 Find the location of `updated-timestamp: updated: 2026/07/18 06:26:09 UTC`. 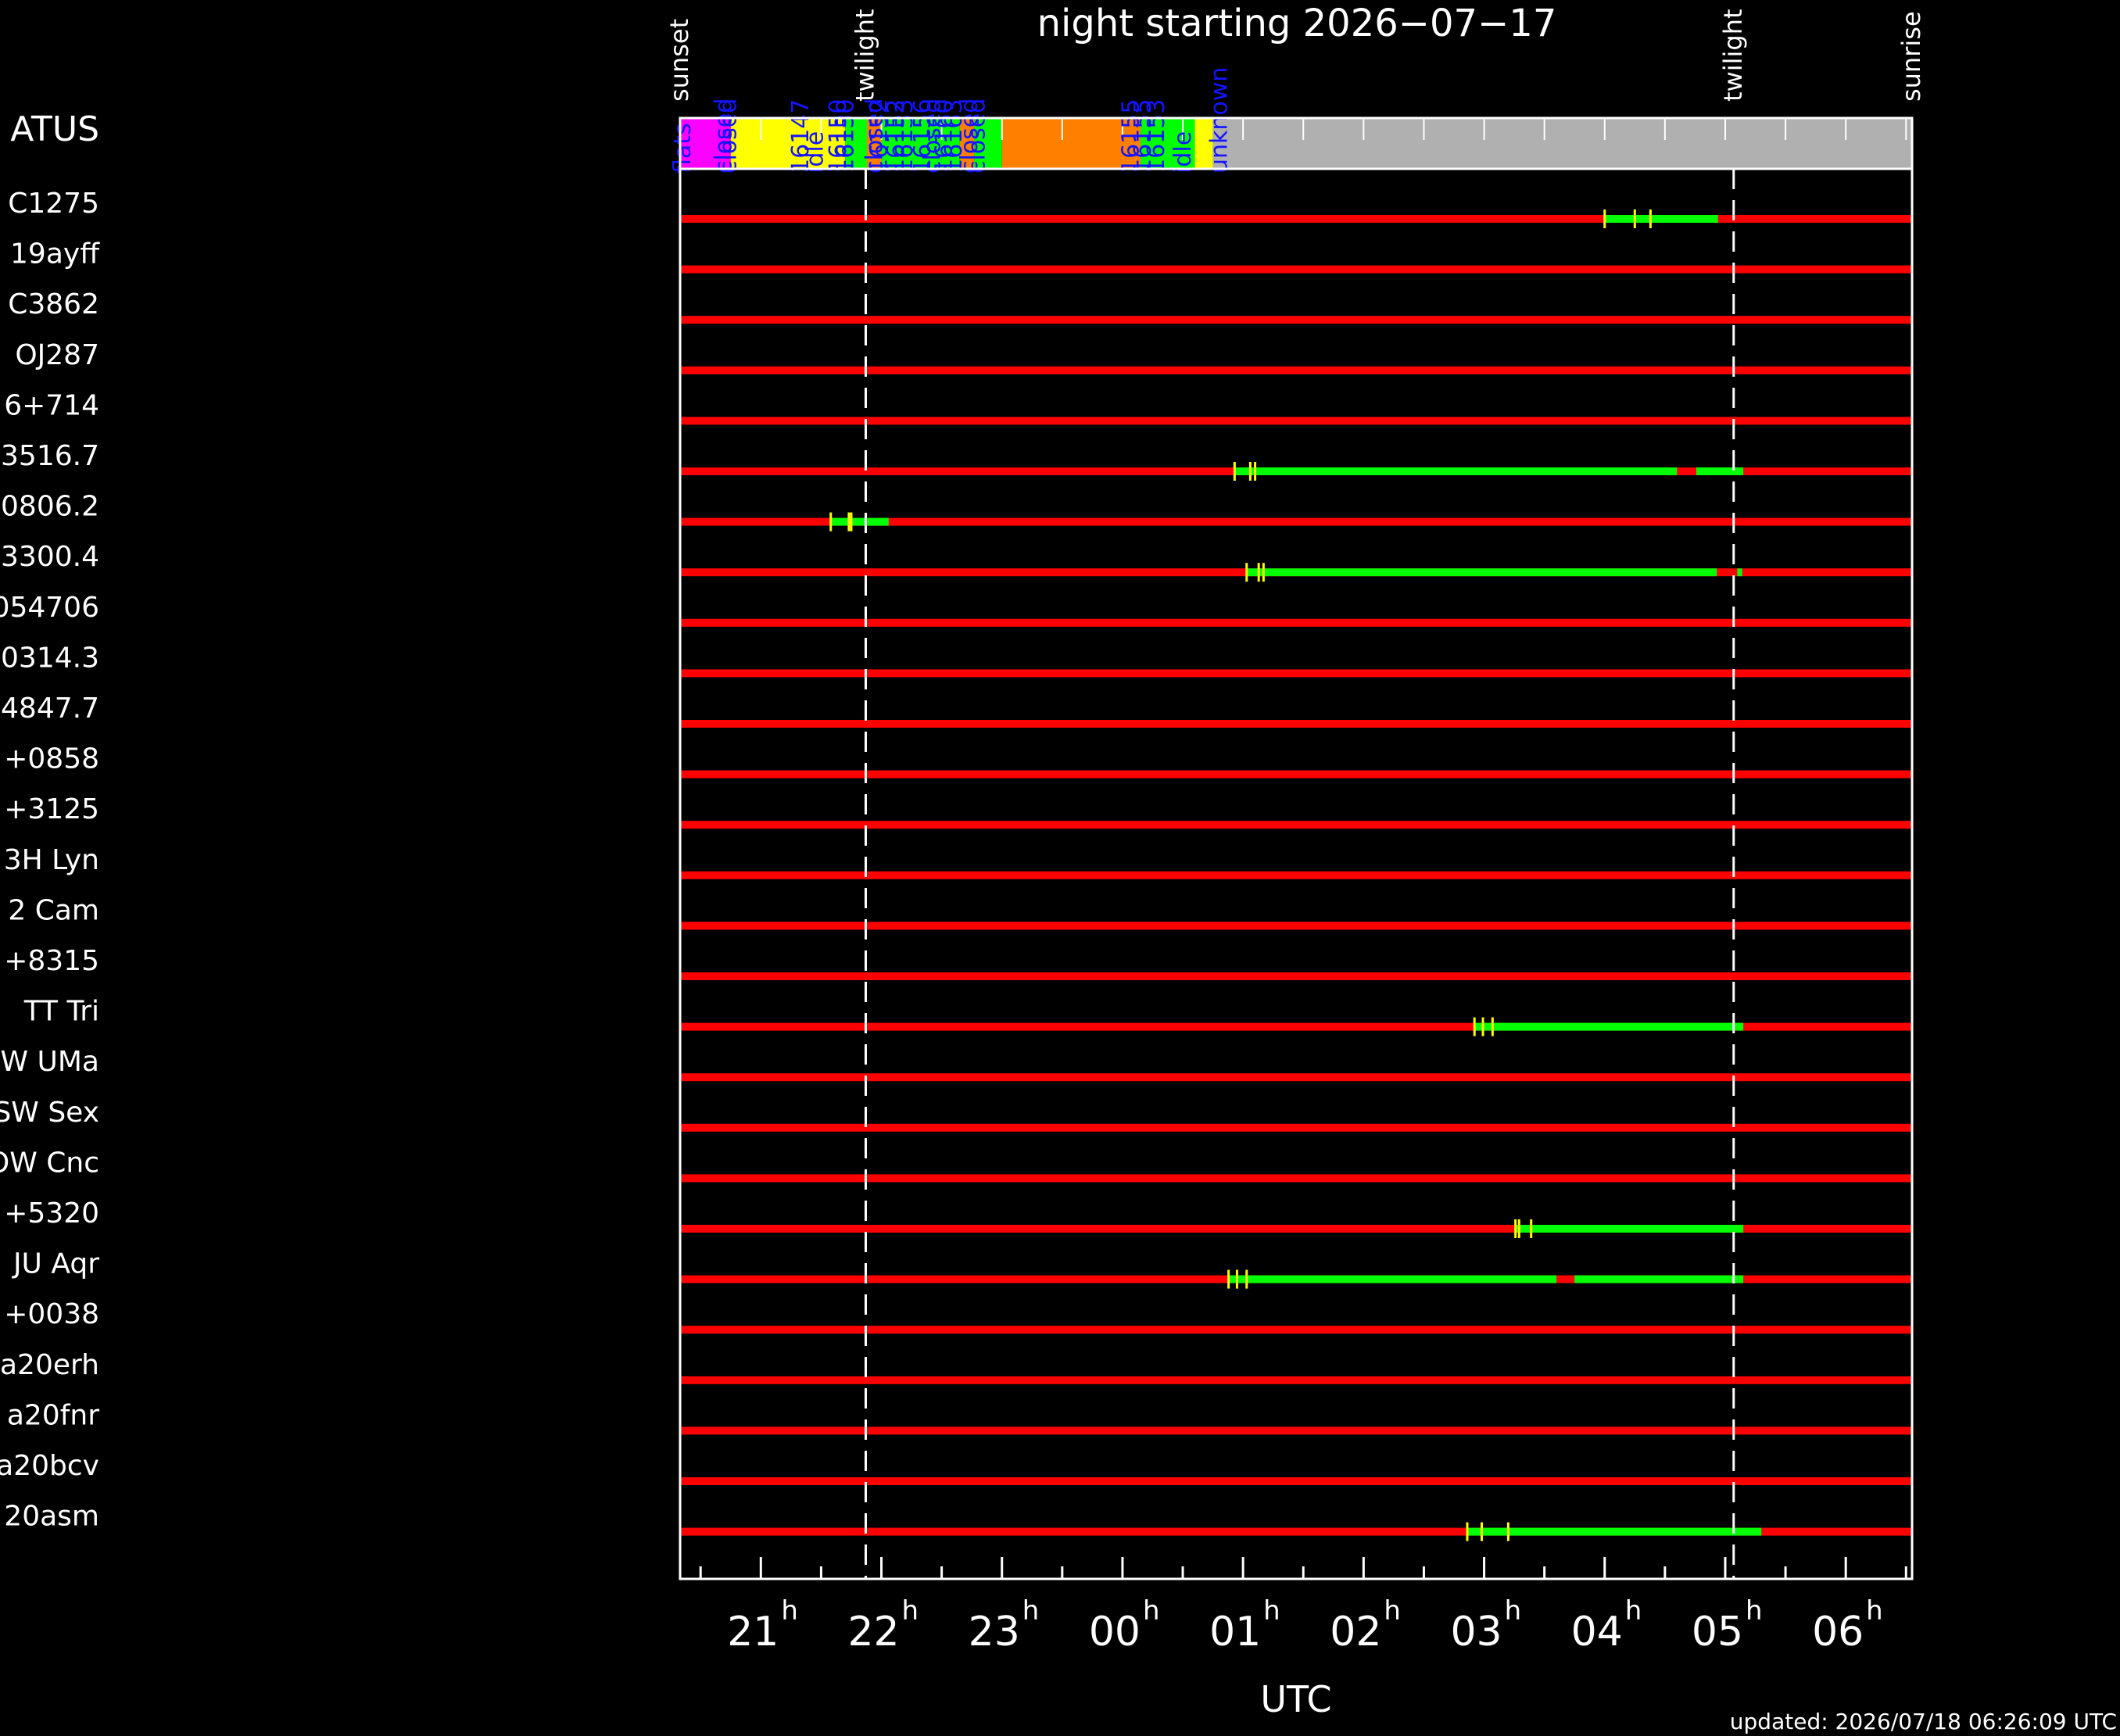

updated-timestamp: updated: 2026/07/18 06:26:09 UTC is located at coordinates (1924, 1722).